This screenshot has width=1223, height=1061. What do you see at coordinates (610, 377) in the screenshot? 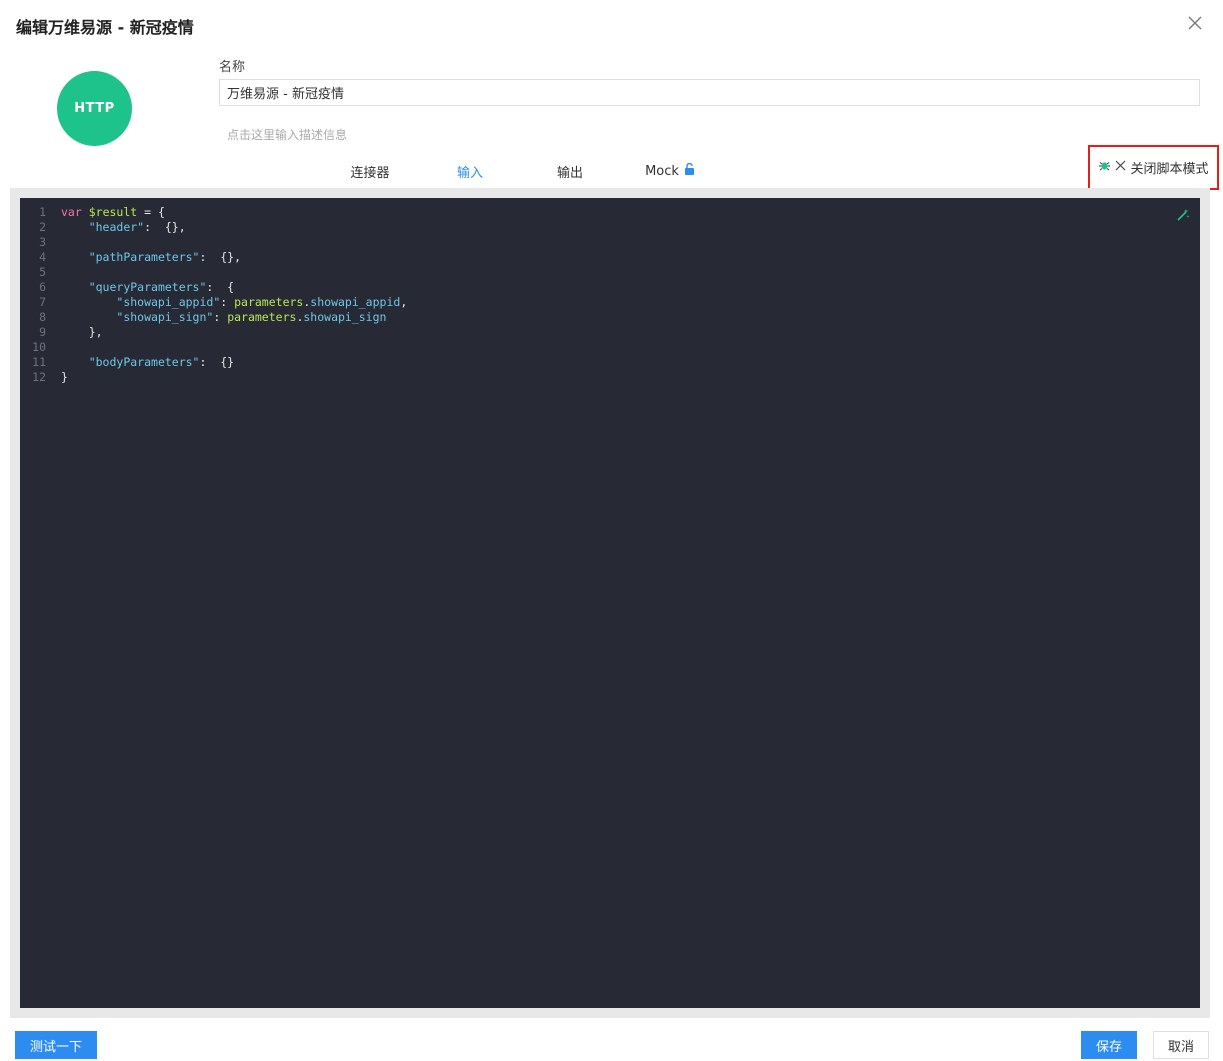
I see `code-line: 12}` at bounding box center [610, 377].